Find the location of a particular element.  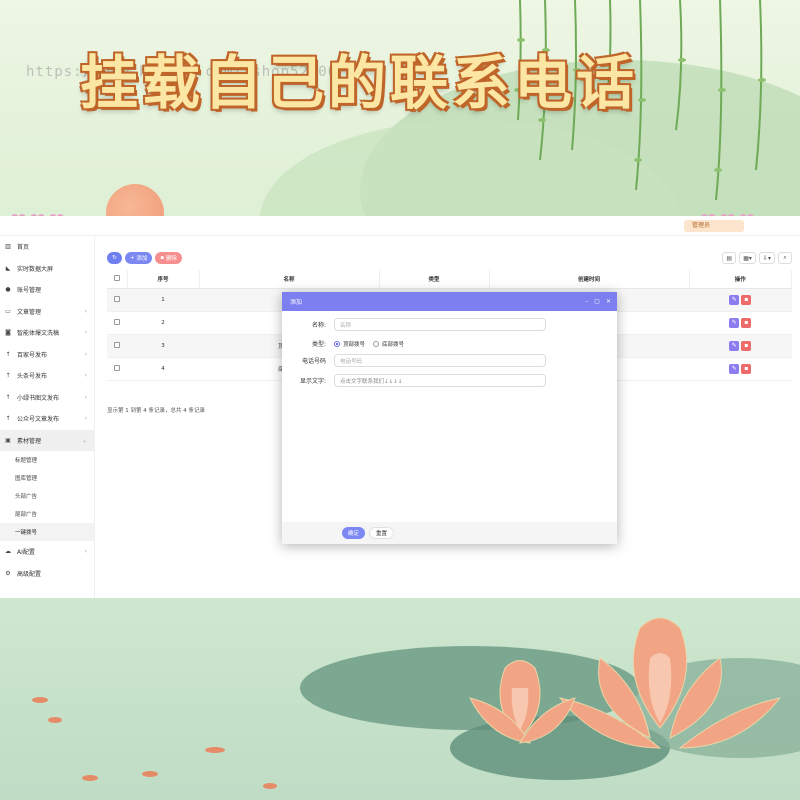

cell-seq: 3 is located at coordinates (163, 346).